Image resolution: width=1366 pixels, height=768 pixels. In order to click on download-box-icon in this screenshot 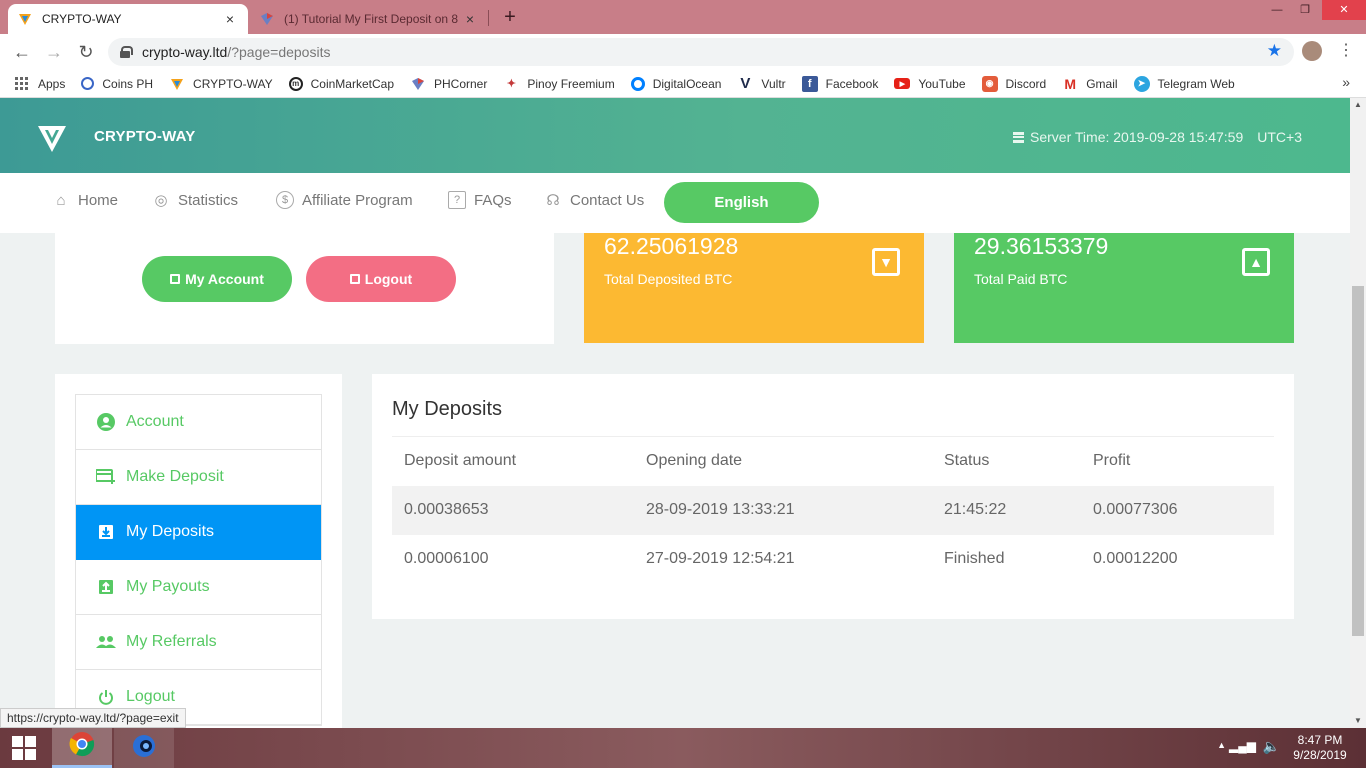, I will do `click(106, 532)`.